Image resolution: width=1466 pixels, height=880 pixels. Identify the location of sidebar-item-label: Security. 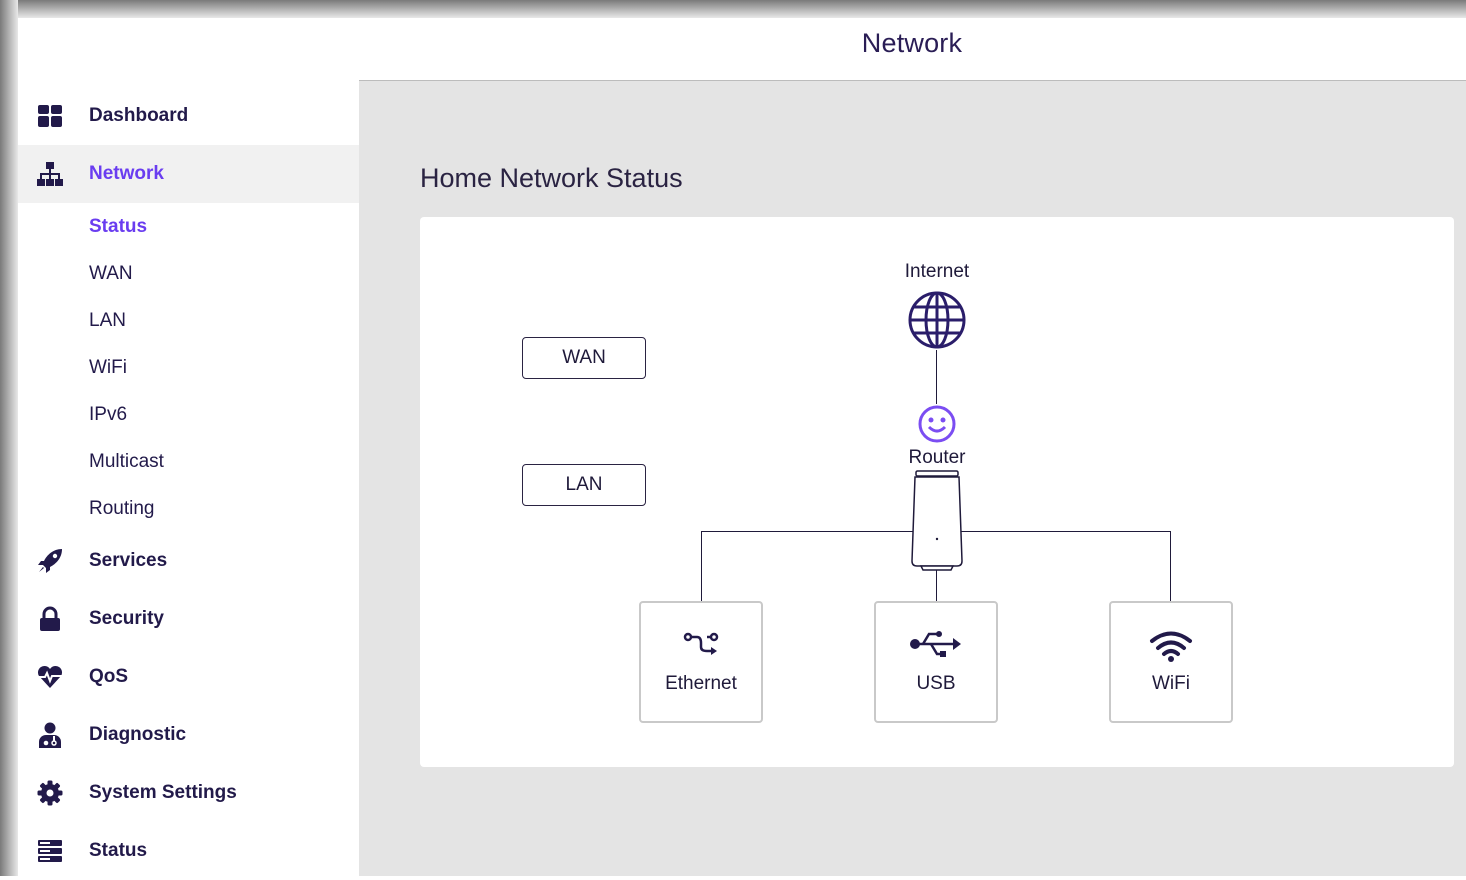
(126, 618).